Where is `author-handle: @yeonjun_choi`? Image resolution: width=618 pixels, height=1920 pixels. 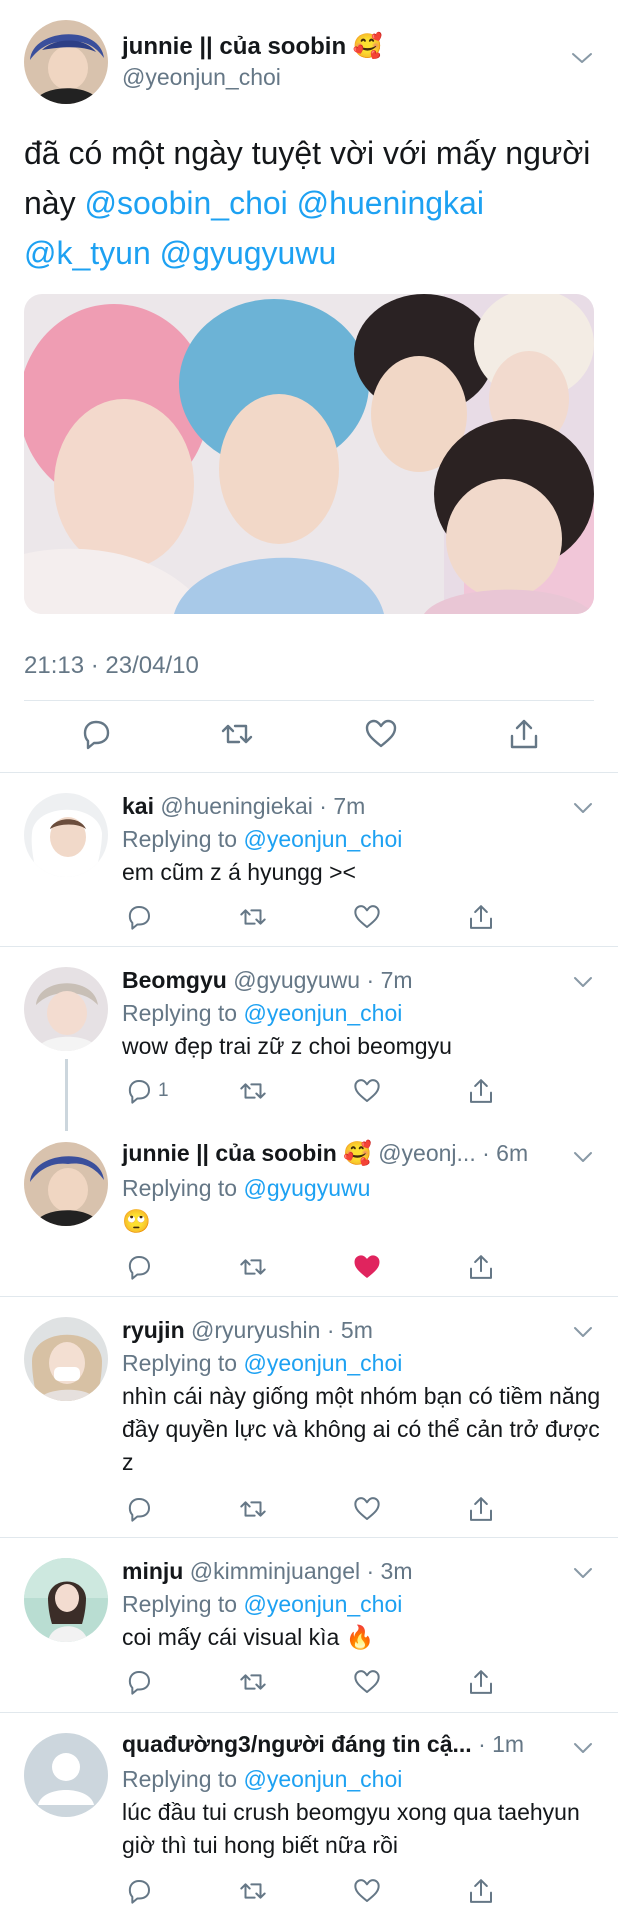 author-handle: @yeonjun_choi is located at coordinates (201, 77).